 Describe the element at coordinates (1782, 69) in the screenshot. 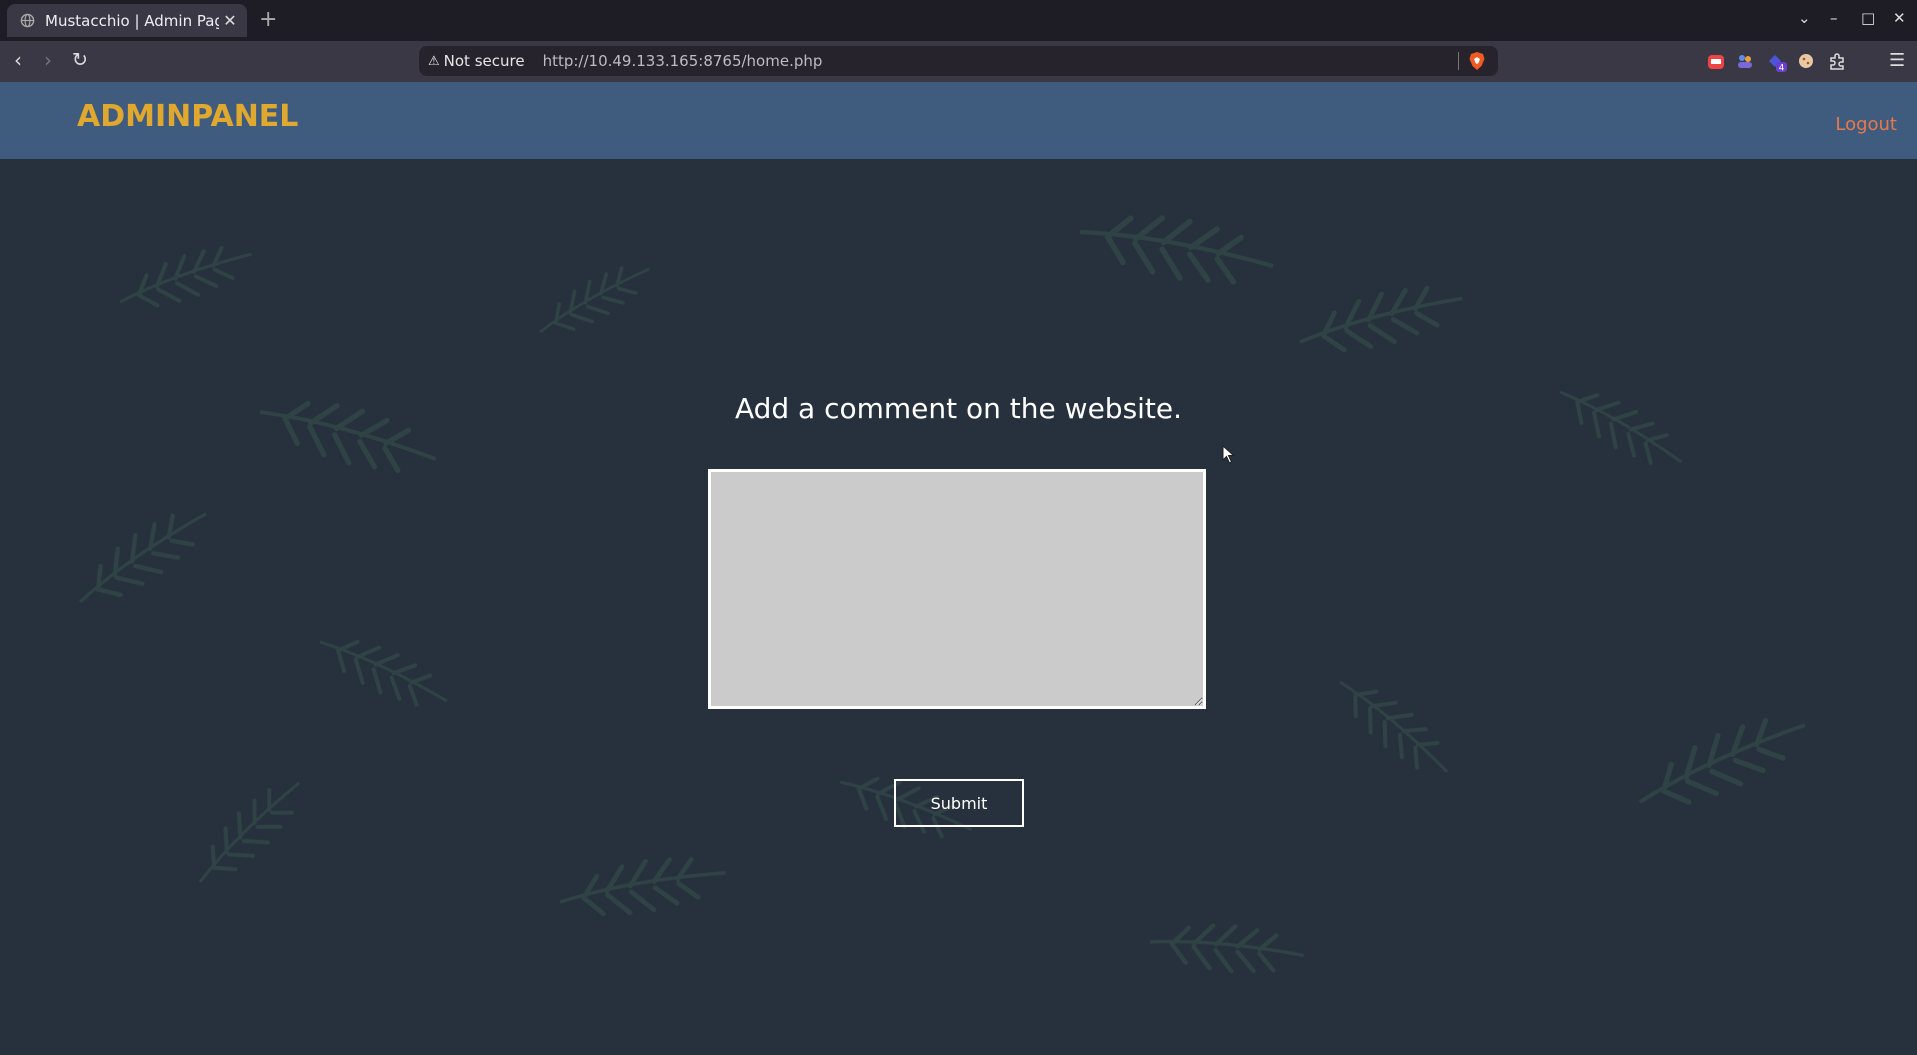

I see `svg-text: 4` at that location.